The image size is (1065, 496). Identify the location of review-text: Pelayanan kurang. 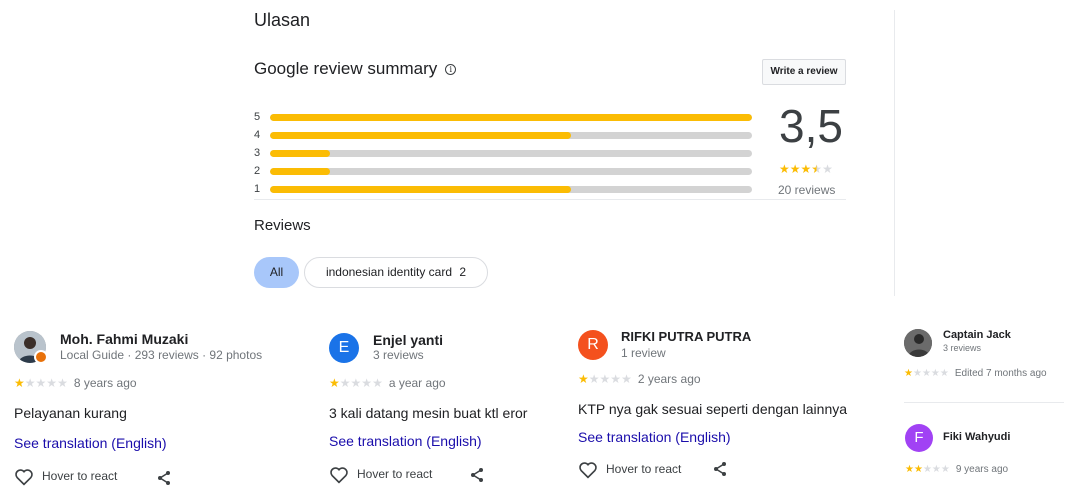
(70, 413).